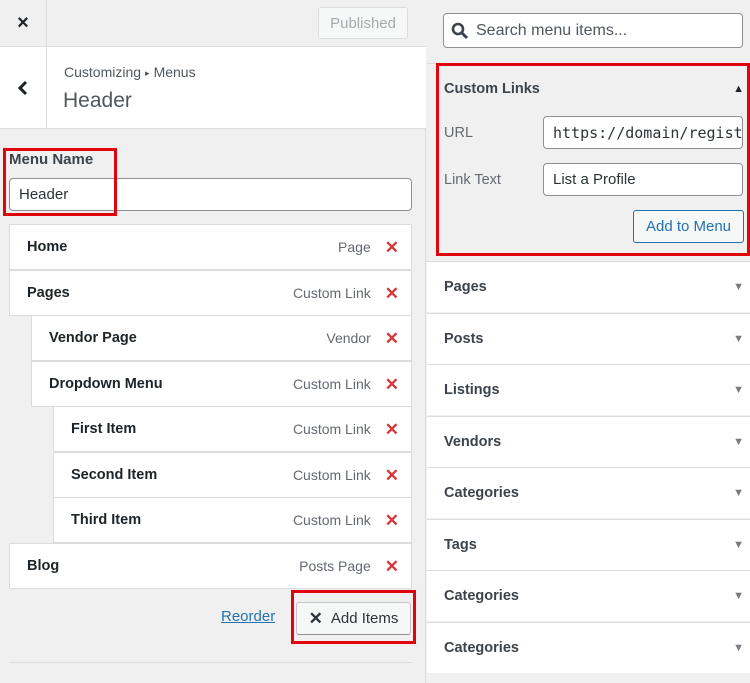 The width and height of the screenshot is (750, 683). Describe the element at coordinates (643, 132) in the screenshot. I see `url-input` at that location.